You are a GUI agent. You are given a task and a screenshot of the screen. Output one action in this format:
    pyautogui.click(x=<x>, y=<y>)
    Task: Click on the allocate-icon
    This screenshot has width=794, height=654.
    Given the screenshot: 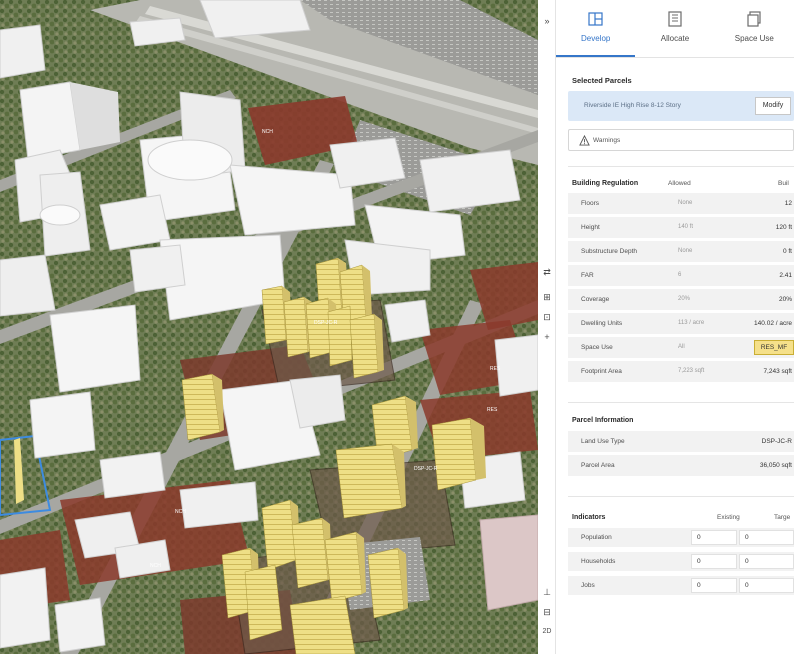 What is the action you would take?
    pyautogui.click(x=675, y=19)
    